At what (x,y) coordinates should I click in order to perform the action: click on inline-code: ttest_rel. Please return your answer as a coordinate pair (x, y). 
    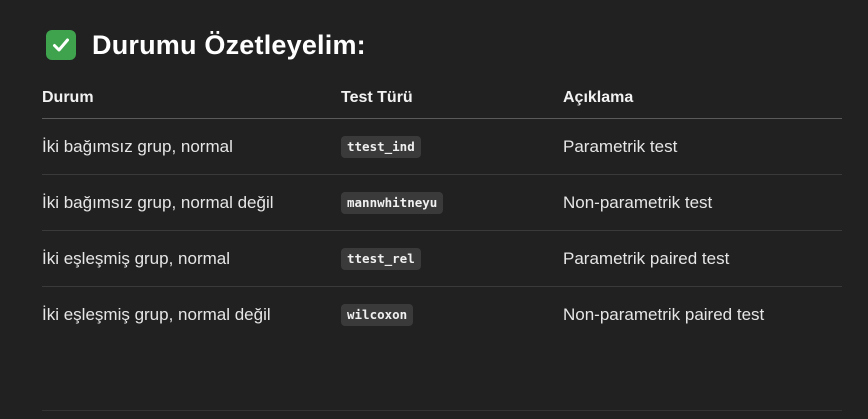
    Looking at the image, I should click on (381, 258).